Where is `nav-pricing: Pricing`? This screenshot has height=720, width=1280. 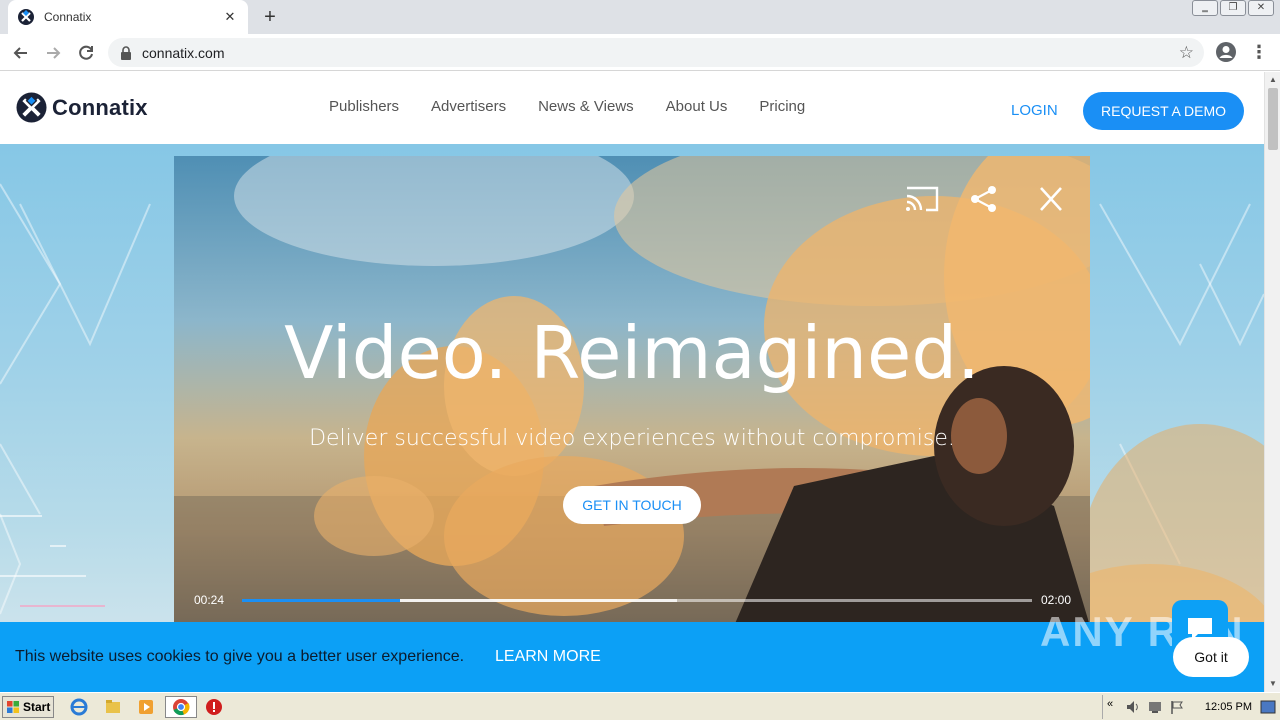
nav-pricing: Pricing is located at coordinates (782, 106).